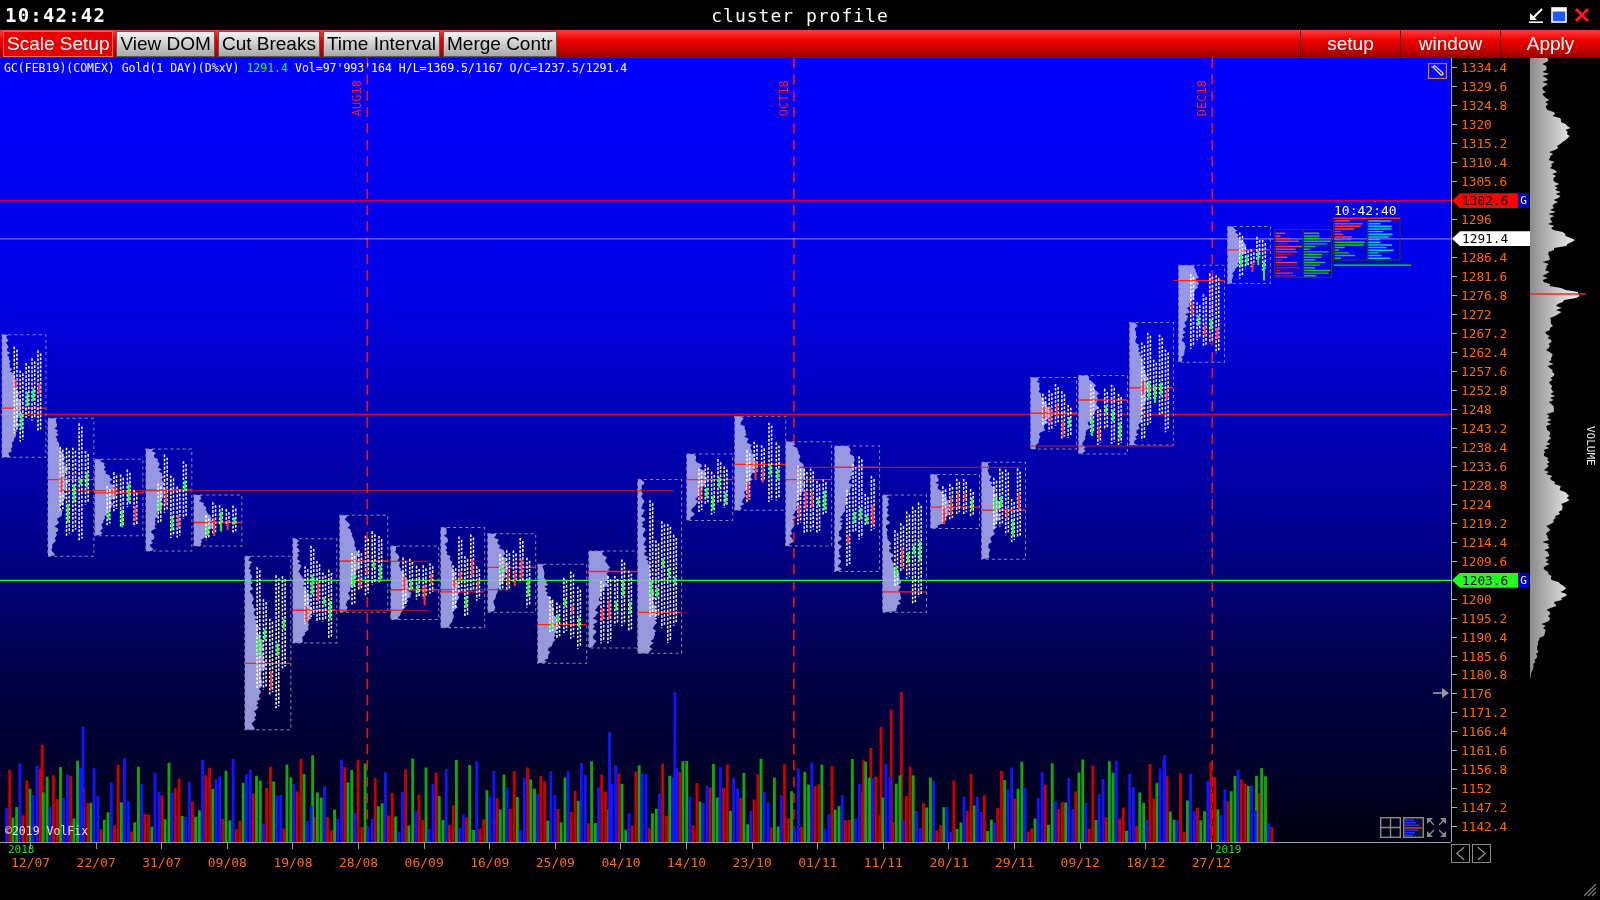 This screenshot has height=900, width=1600. What do you see at coordinates (267, 68) in the screenshot?
I see `last-price: 1291.4` at bounding box center [267, 68].